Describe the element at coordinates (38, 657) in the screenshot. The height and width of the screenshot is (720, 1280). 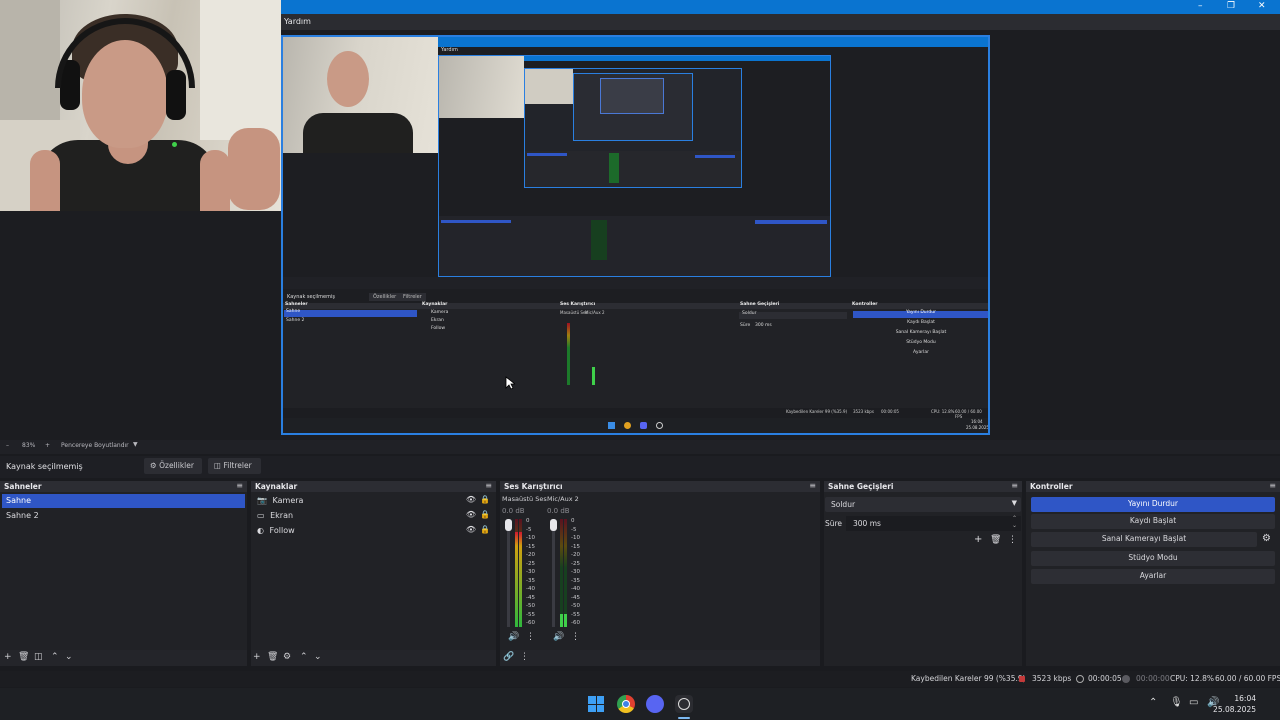
I see `filter-icon: ◫` at that location.